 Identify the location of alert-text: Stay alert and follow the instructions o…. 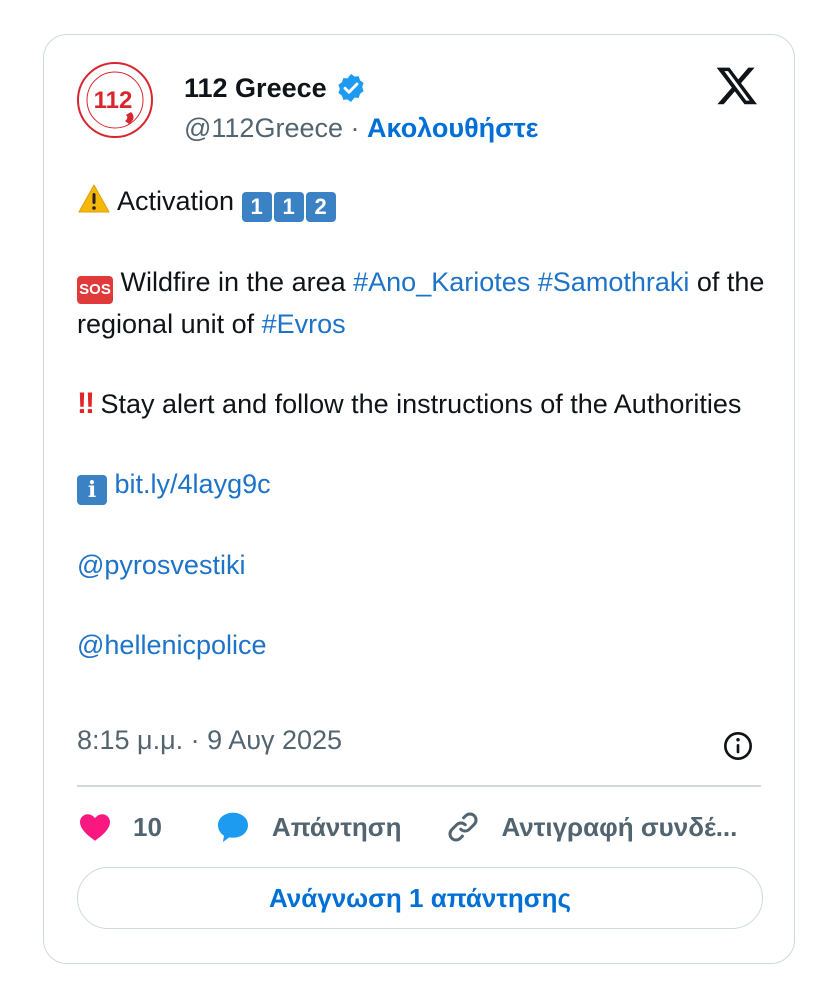
(421, 404).